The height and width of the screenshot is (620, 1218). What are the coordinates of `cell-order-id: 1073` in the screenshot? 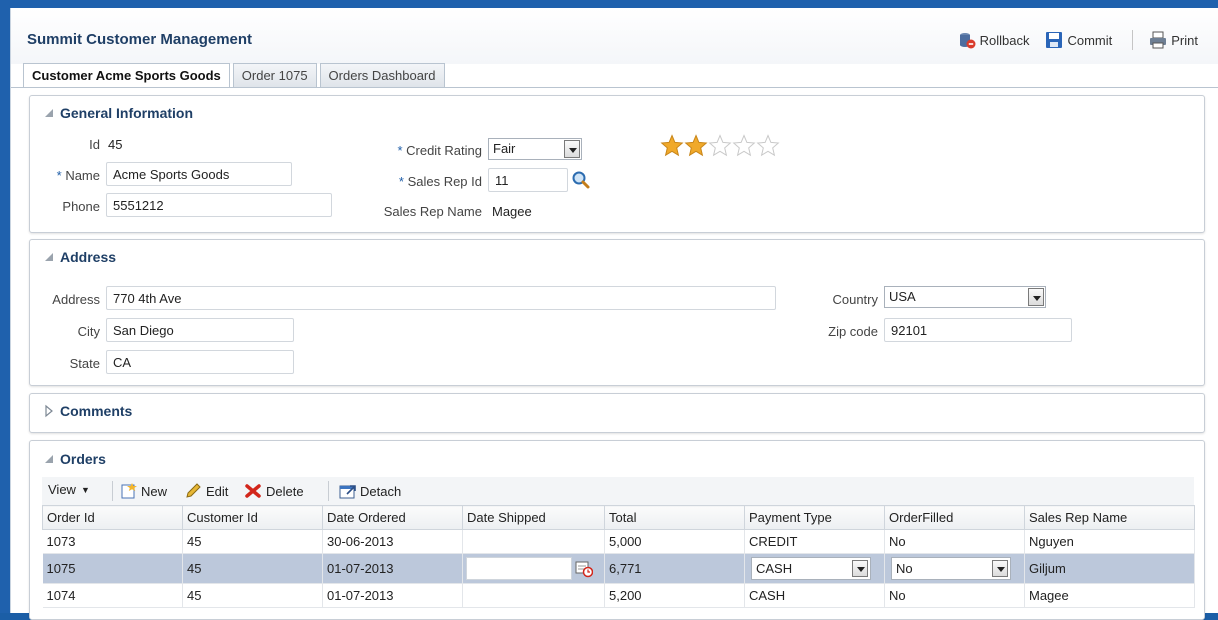 It's located at (112, 541).